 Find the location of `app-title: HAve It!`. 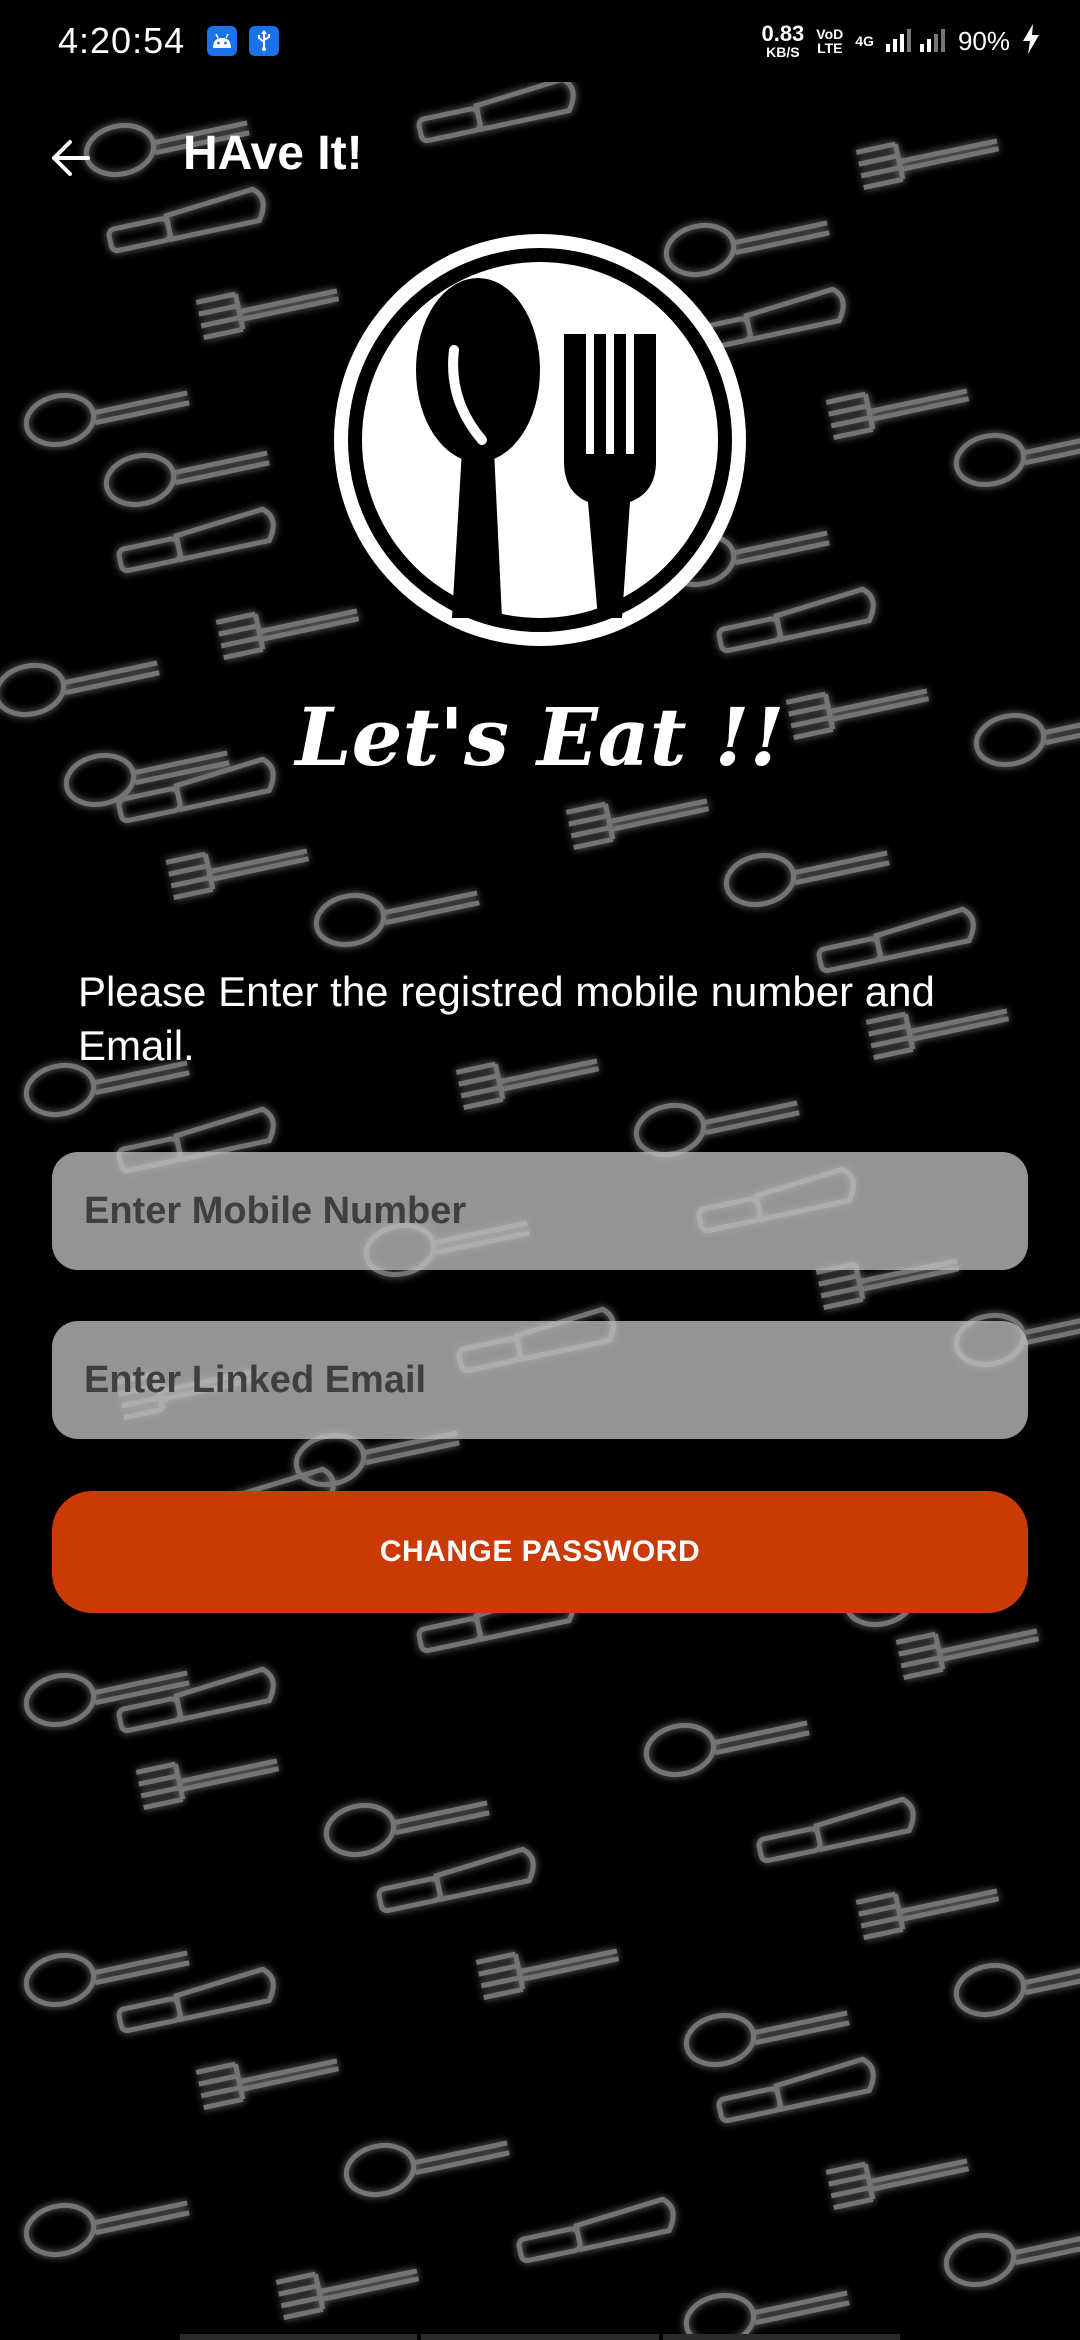

app-title: HAve It! is located at coordinates (273, 153).